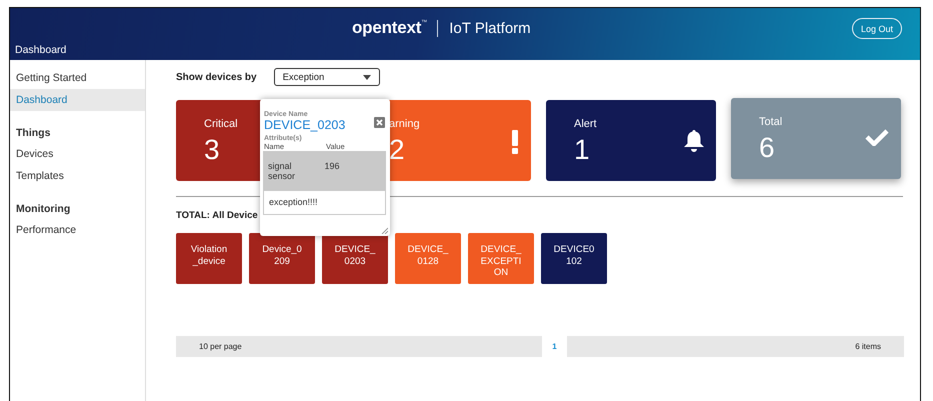 This screenshot has width=933, height=401. I want to click on card-label: Total, so click(770, 122).